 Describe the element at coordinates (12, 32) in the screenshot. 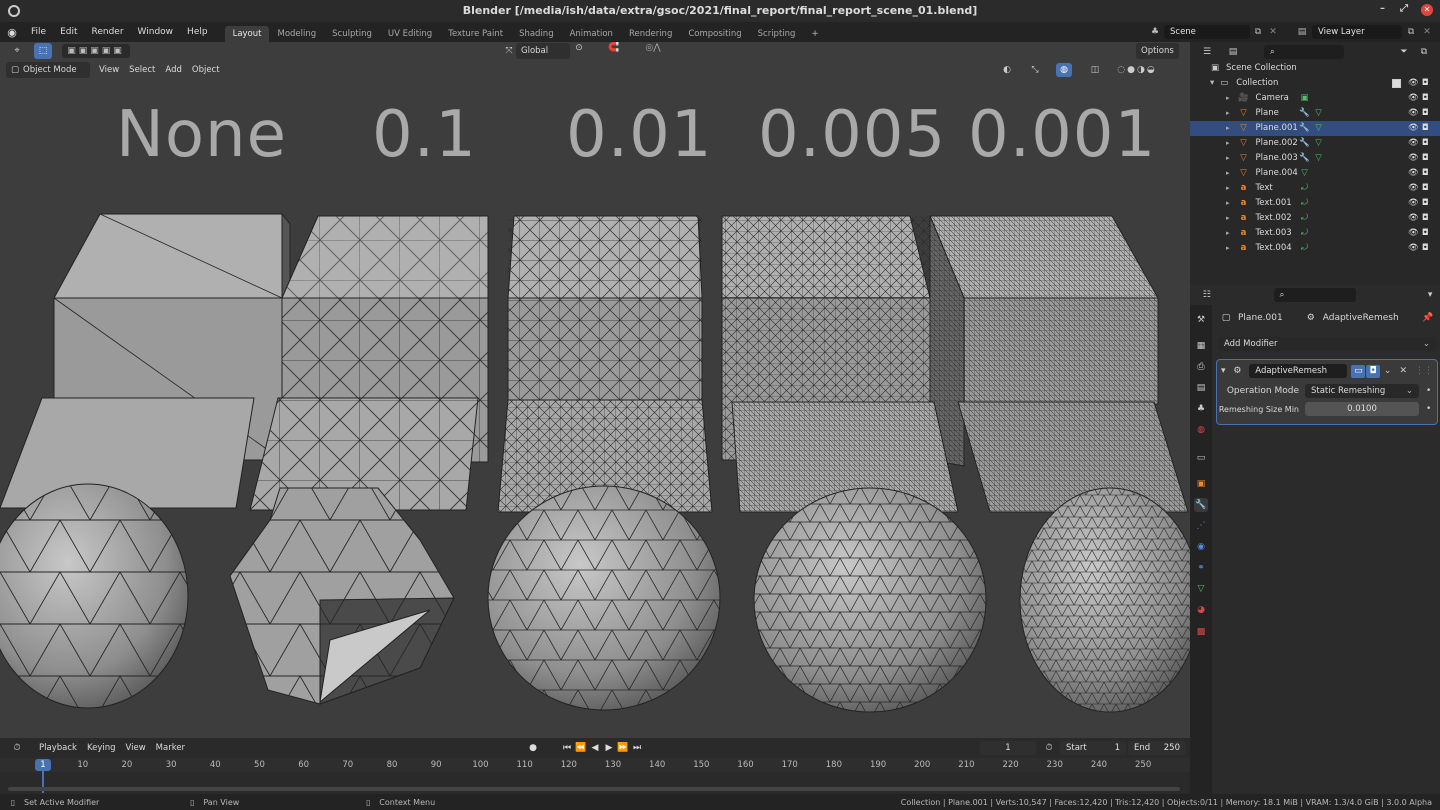

I see `blender-menu-icon: ◉` at that location.